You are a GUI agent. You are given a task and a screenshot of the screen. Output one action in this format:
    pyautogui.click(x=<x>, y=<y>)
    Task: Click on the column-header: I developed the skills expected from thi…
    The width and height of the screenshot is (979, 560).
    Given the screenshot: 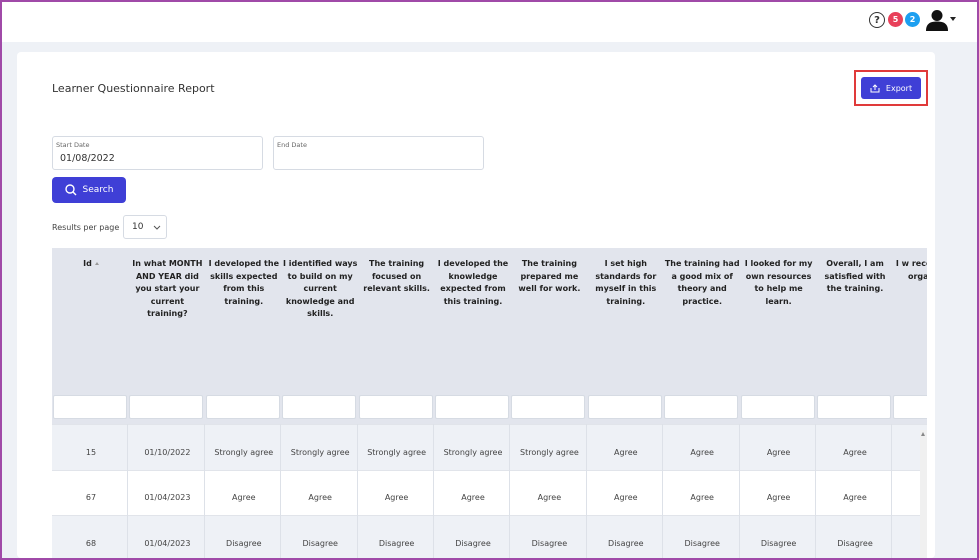 What is the action you would take?
    pyautogui.click(x=244, y=283)
    